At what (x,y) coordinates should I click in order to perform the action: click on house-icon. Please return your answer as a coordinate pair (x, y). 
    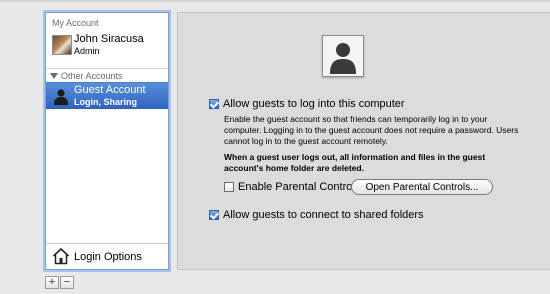
    Looking at the image, I should click on (61, 256).